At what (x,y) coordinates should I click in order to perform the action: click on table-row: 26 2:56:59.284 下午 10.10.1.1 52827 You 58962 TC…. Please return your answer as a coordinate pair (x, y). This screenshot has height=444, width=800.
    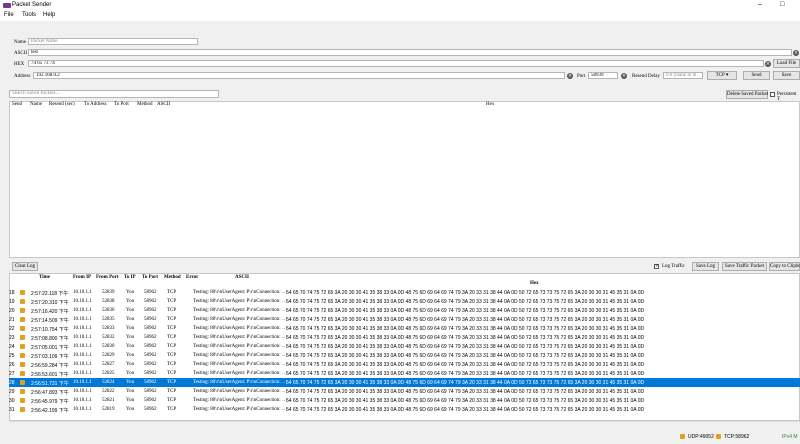
    Looking at the image, I should click on (404, 364).